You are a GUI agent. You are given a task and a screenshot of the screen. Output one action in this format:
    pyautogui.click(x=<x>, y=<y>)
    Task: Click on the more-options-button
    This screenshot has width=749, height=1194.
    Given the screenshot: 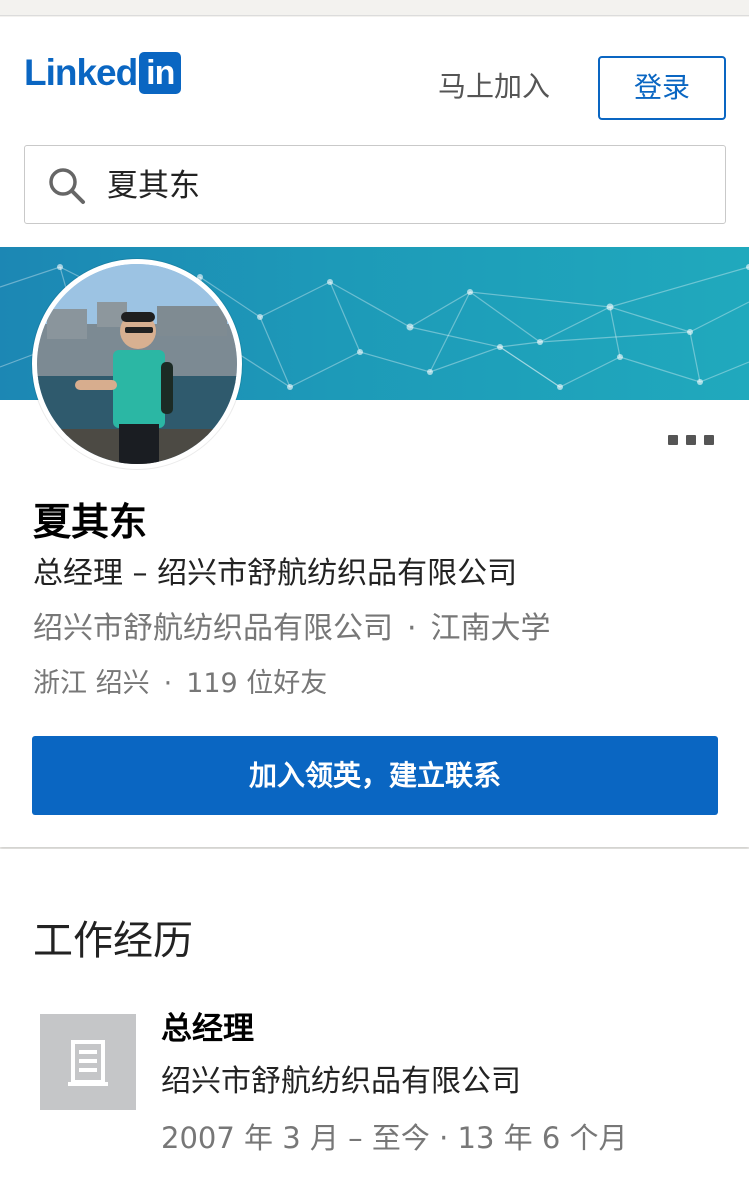 What is the action you would take?
    pyautogui.click(x=691, y=440)
    